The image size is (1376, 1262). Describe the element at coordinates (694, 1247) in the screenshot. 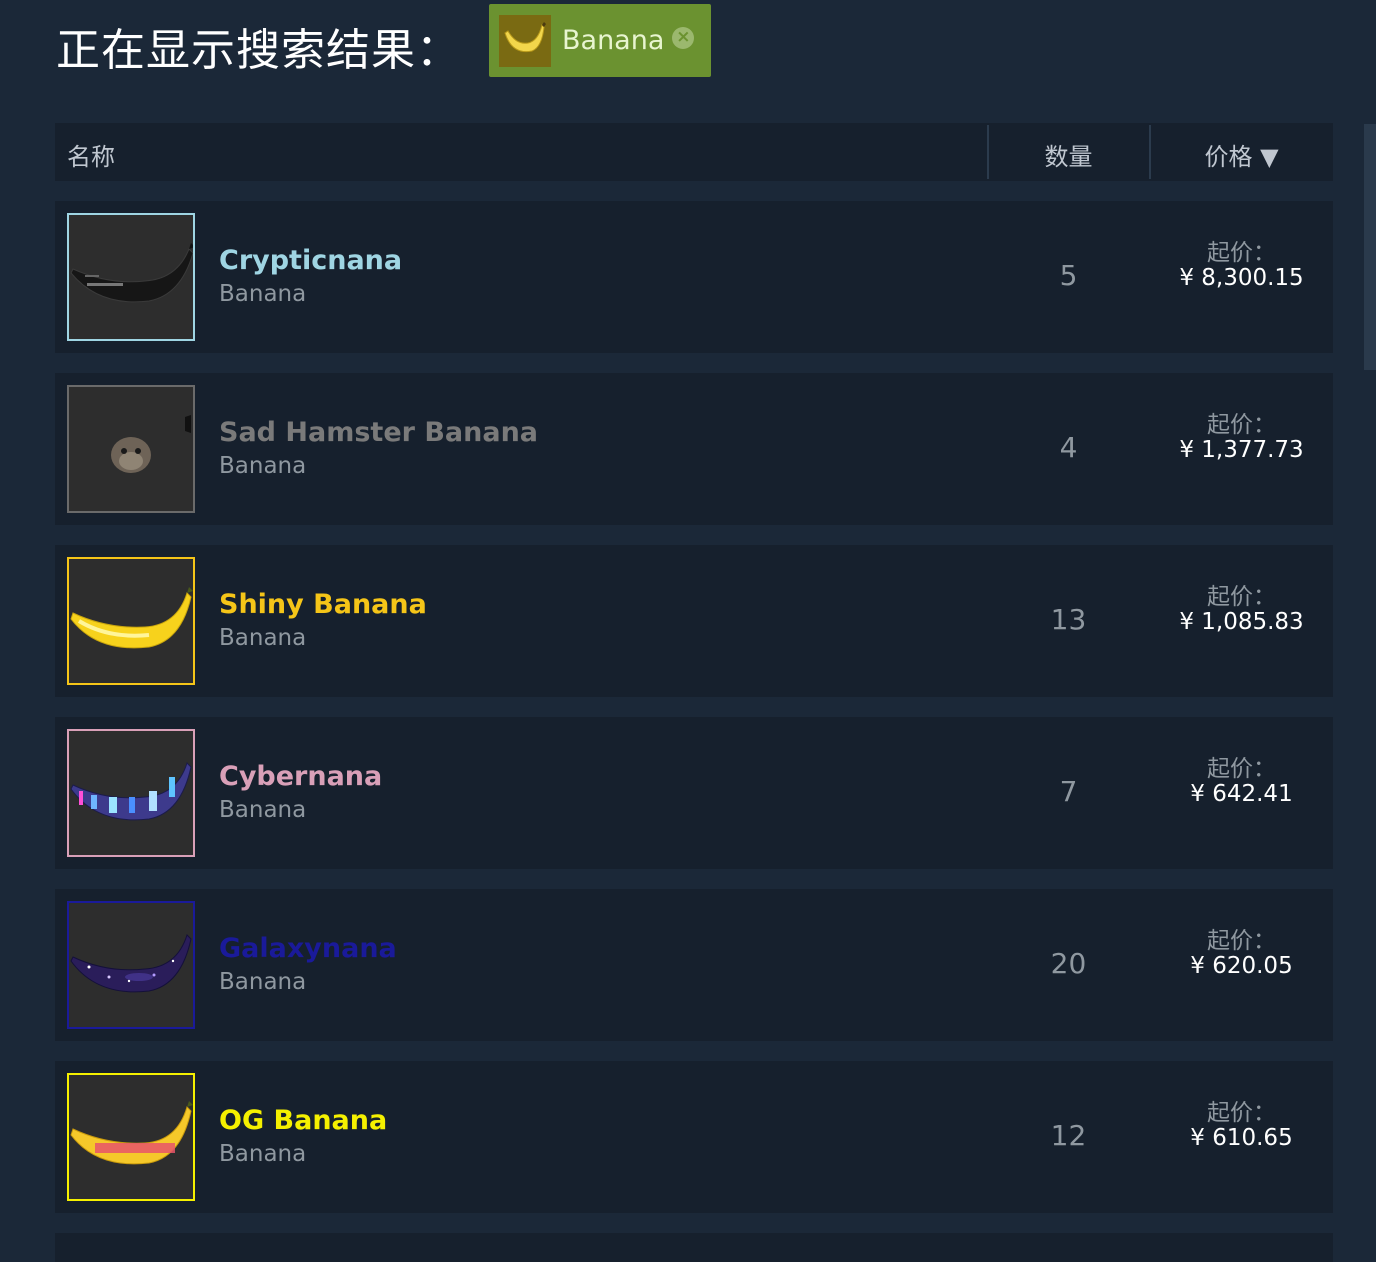

I see `table-row` at that location.